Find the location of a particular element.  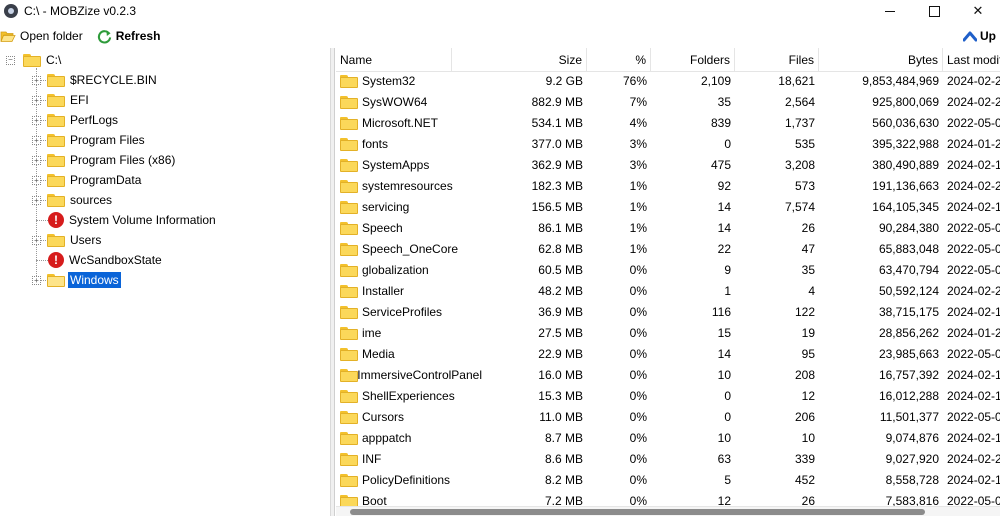

tree-item: ! System Volume Information is located at coordinates (123, 220).